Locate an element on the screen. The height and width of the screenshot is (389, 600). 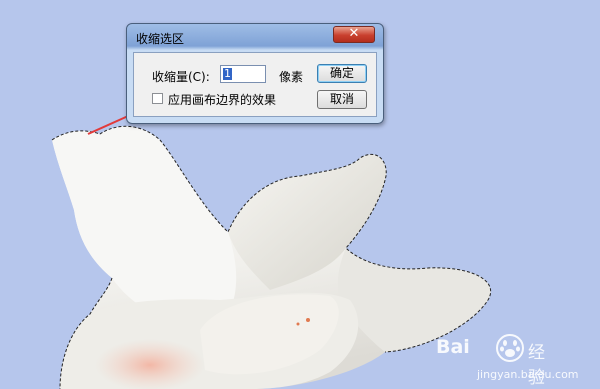
contract-amount-label: 收缩量(C): is located at coordinates (181, 77).